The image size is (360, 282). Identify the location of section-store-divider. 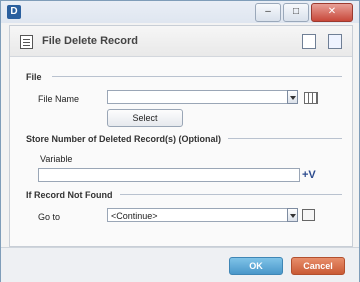
(285, 138).